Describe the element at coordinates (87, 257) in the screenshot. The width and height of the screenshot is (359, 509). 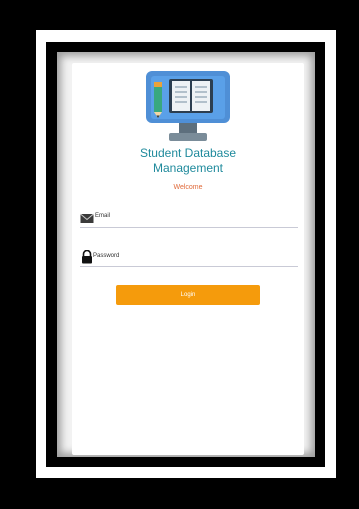
I see `lock-icon` at that location.